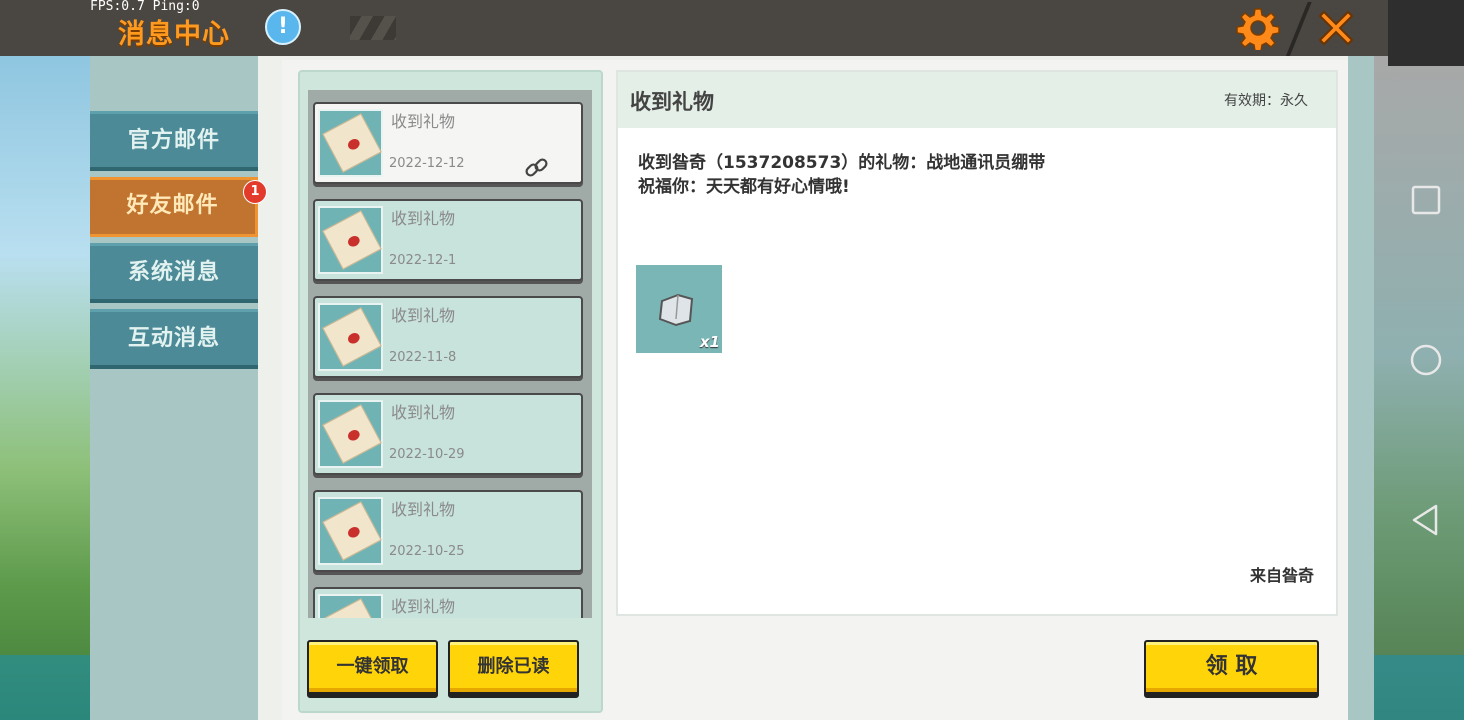  Describe the element at coordinates (513, 669) in the screenshot. I see `delete-read-button: 删除已读` at that location.